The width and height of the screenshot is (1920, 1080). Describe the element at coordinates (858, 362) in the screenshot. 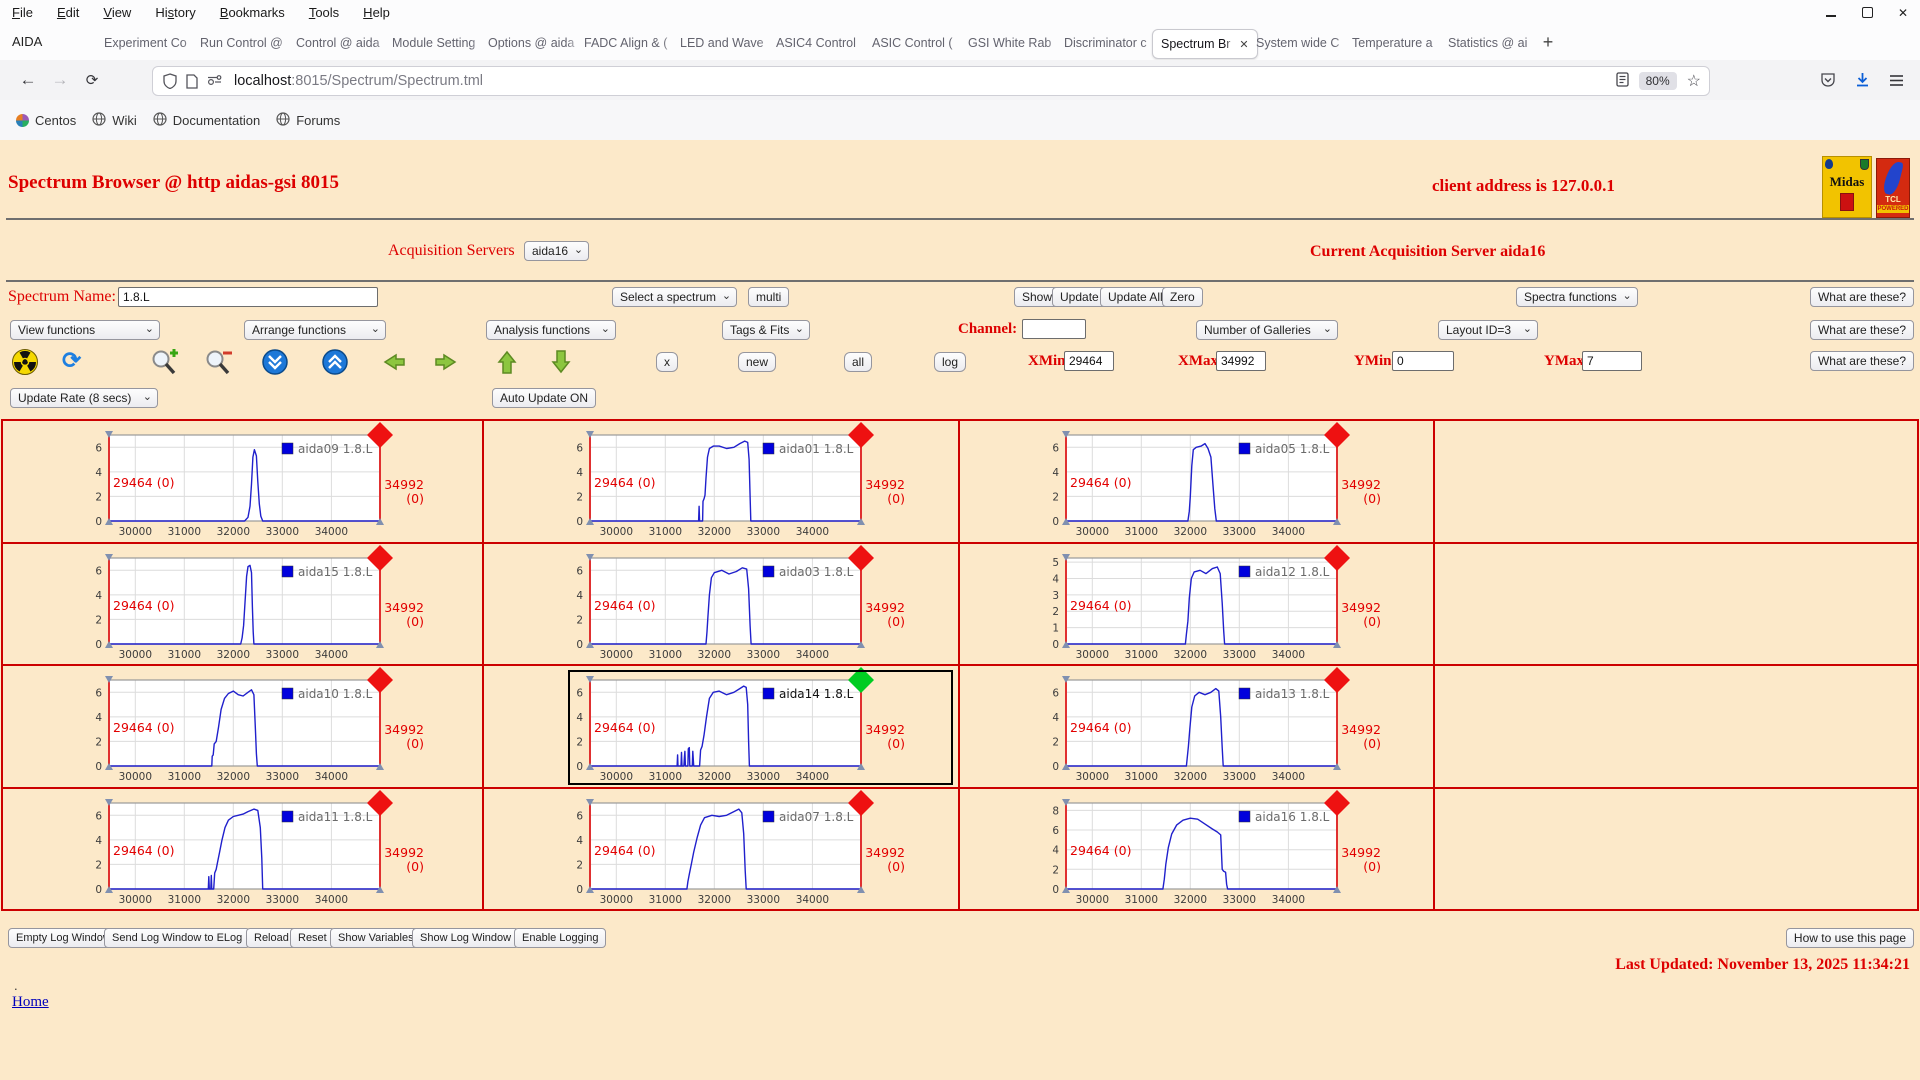

I see `all-button: all` at that location.